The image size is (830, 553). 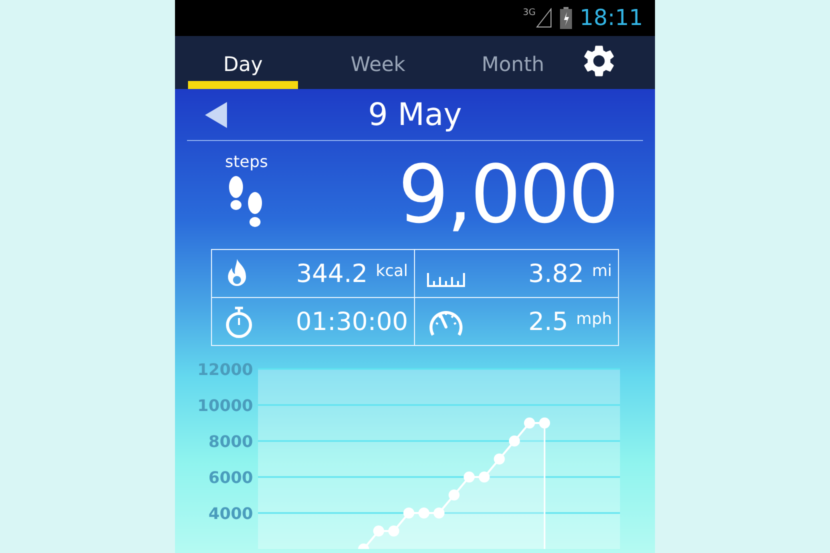 What do you see at coordinates (602, 270) in the screenshot?
I see `stat-unit: mi` at bounding box center [602, 270].